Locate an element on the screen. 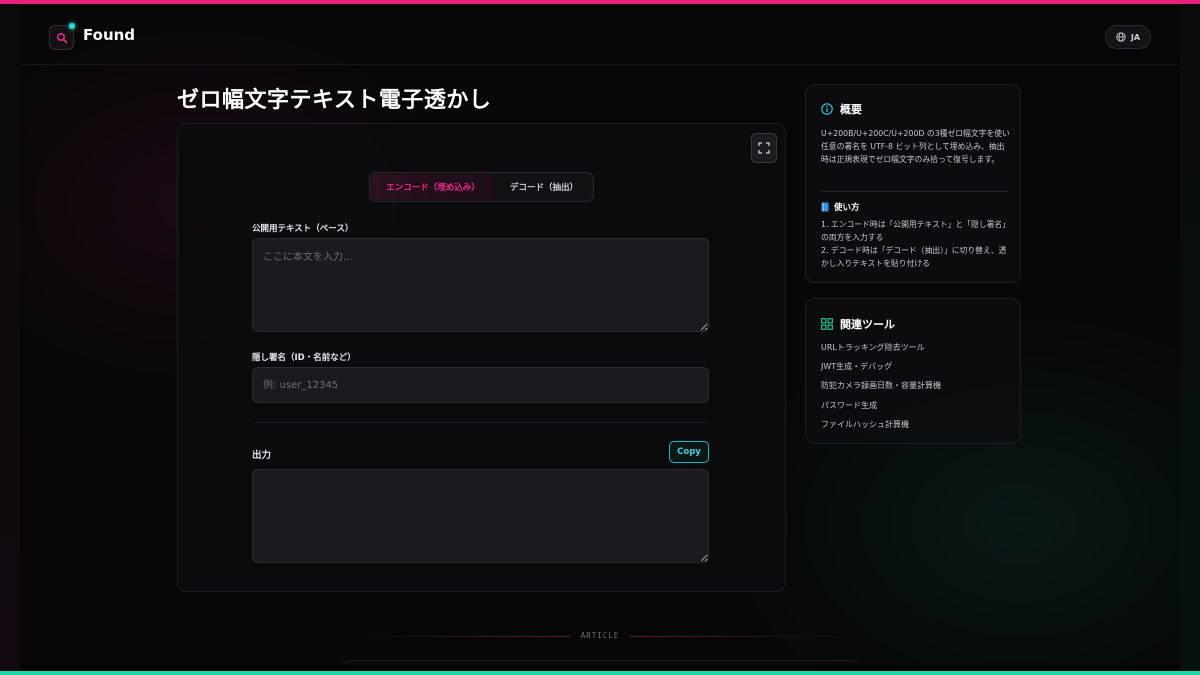 The height and width of the screenshot is (675, 1200). left-frame is located at coordinates (10, 337).